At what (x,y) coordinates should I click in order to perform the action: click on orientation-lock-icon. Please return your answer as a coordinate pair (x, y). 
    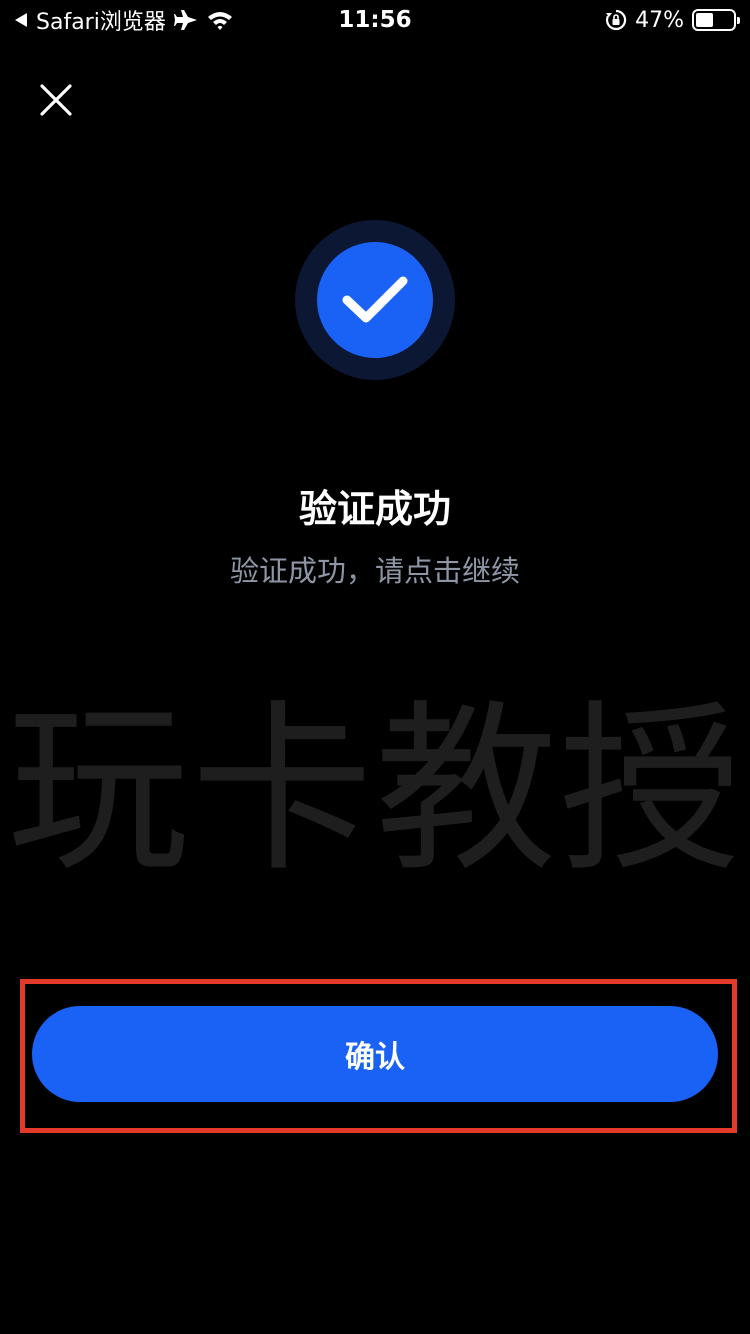
    Looking at the image, I should click on (616, 20).